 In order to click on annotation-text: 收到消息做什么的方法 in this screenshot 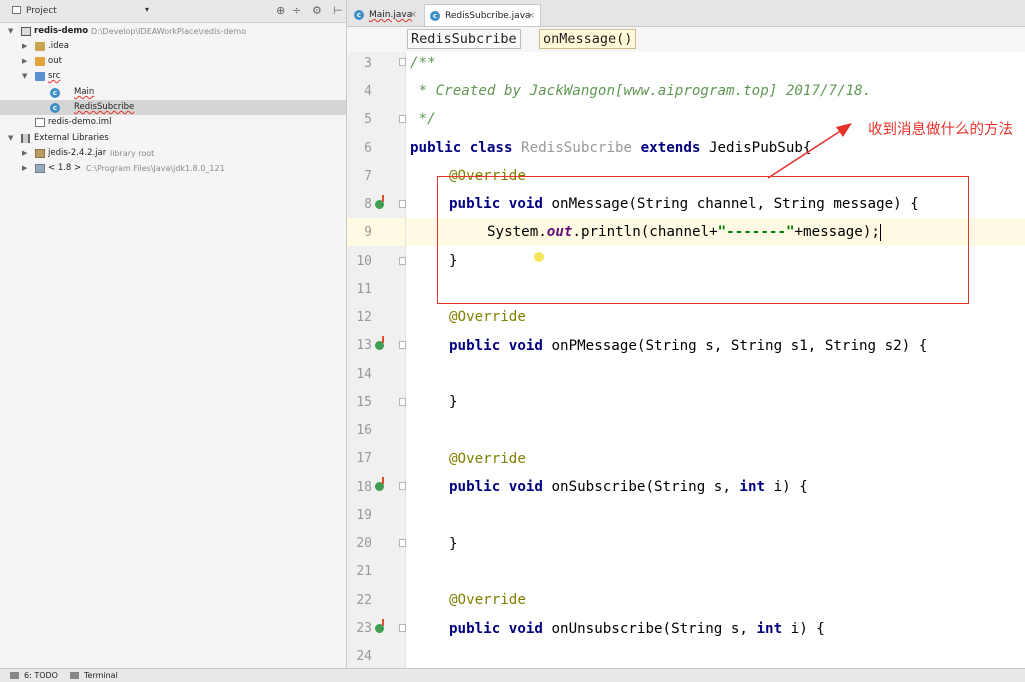, I will do `click(940, 130)`.